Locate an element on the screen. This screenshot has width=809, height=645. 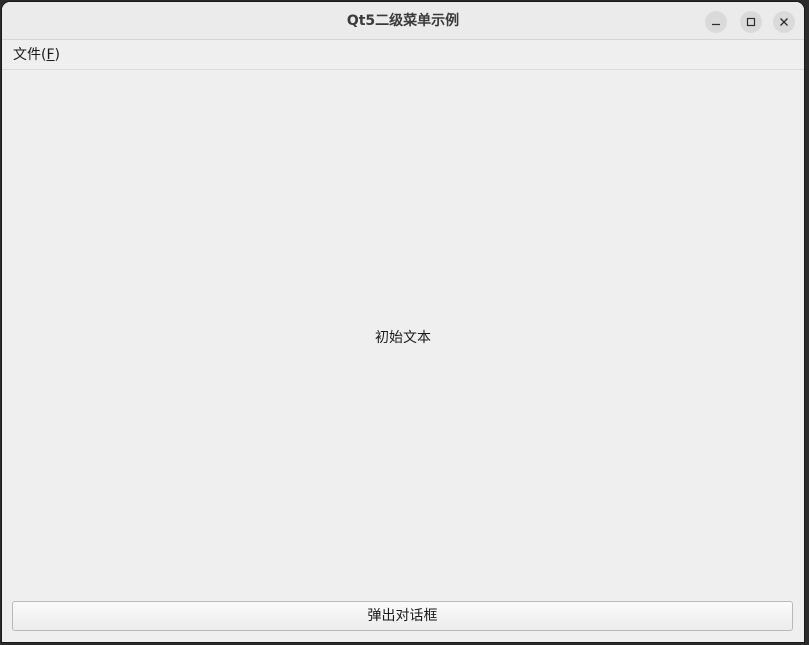
title-bar: Qt5二级菜单示例 is located at coordinates (403, 21).